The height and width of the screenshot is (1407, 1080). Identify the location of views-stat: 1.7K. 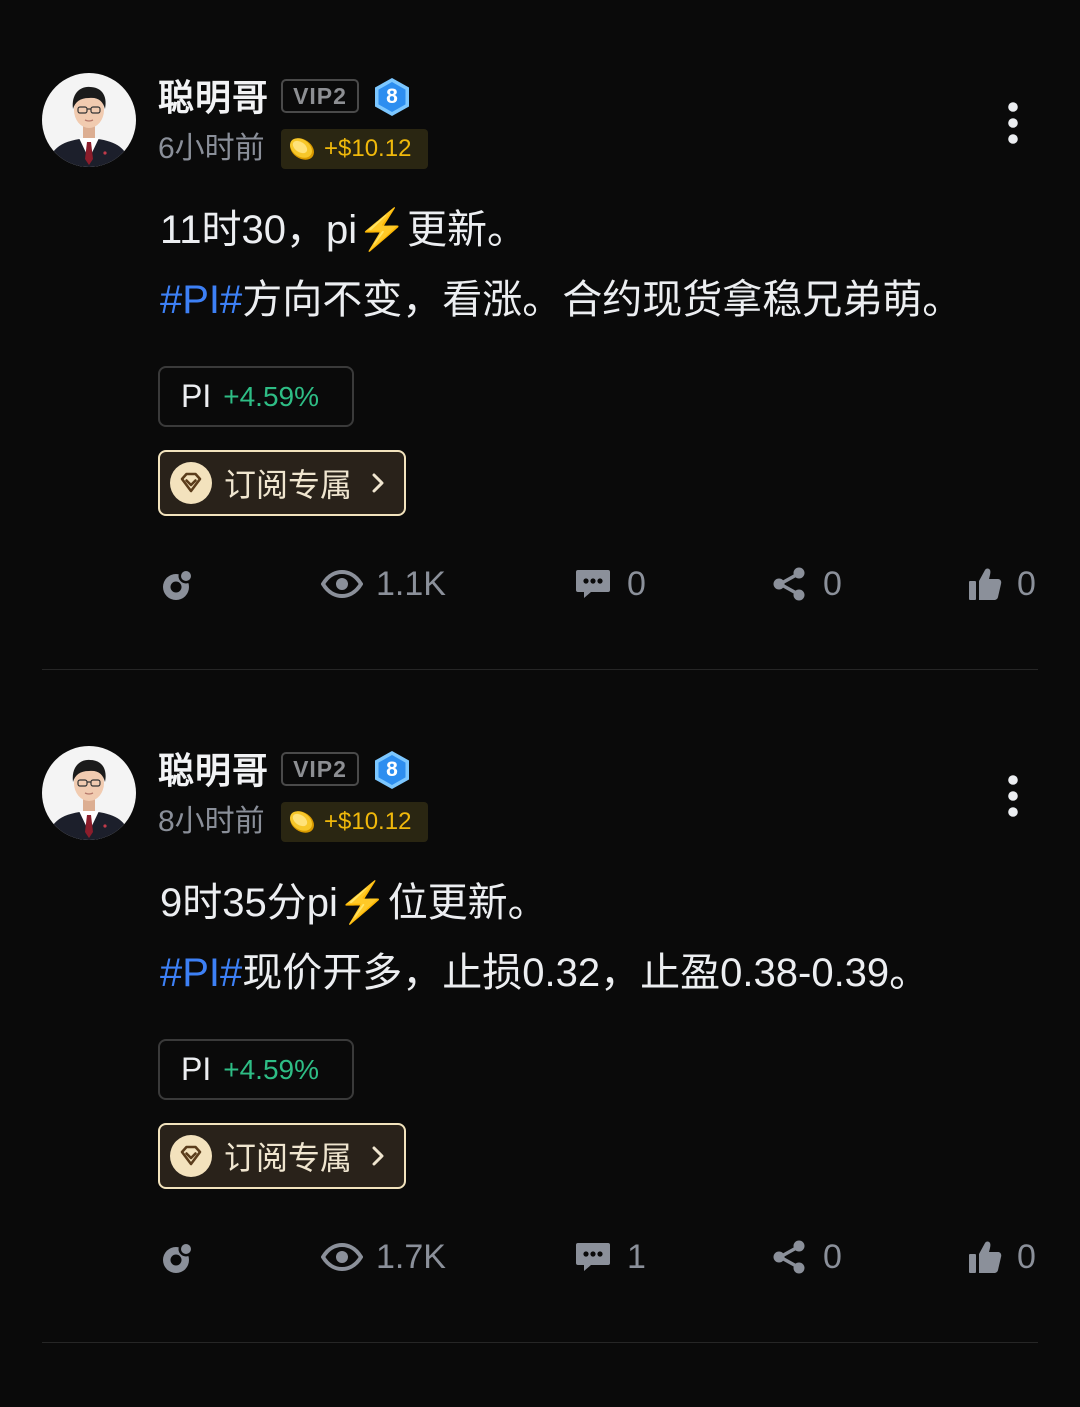
(383, 1257).